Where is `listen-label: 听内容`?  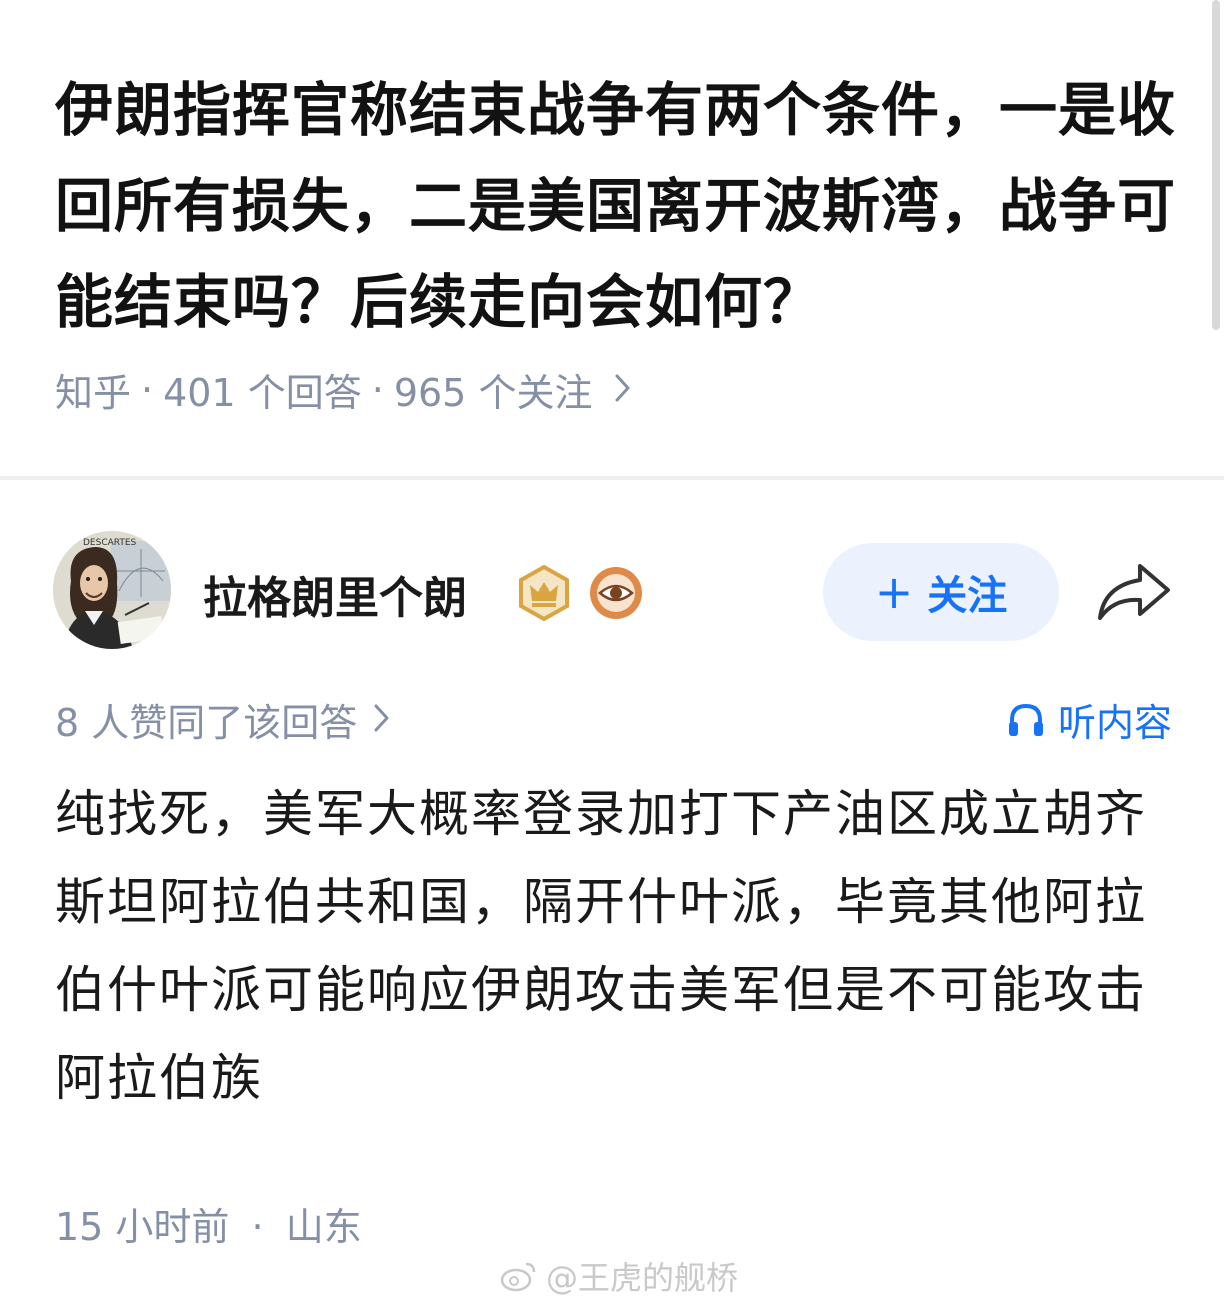 listen-label: 听内容 is located at coordinates (1114, 723).